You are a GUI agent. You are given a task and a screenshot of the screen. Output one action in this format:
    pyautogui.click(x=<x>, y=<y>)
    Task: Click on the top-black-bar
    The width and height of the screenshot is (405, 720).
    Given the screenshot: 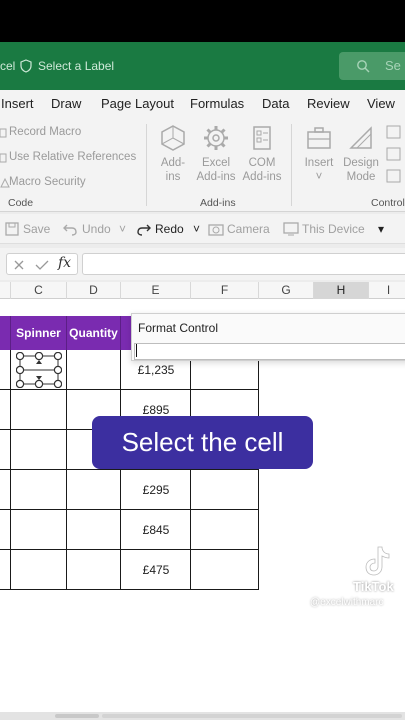 What is the action you would take?
    pyautogui.click(x=202, y=21)
    